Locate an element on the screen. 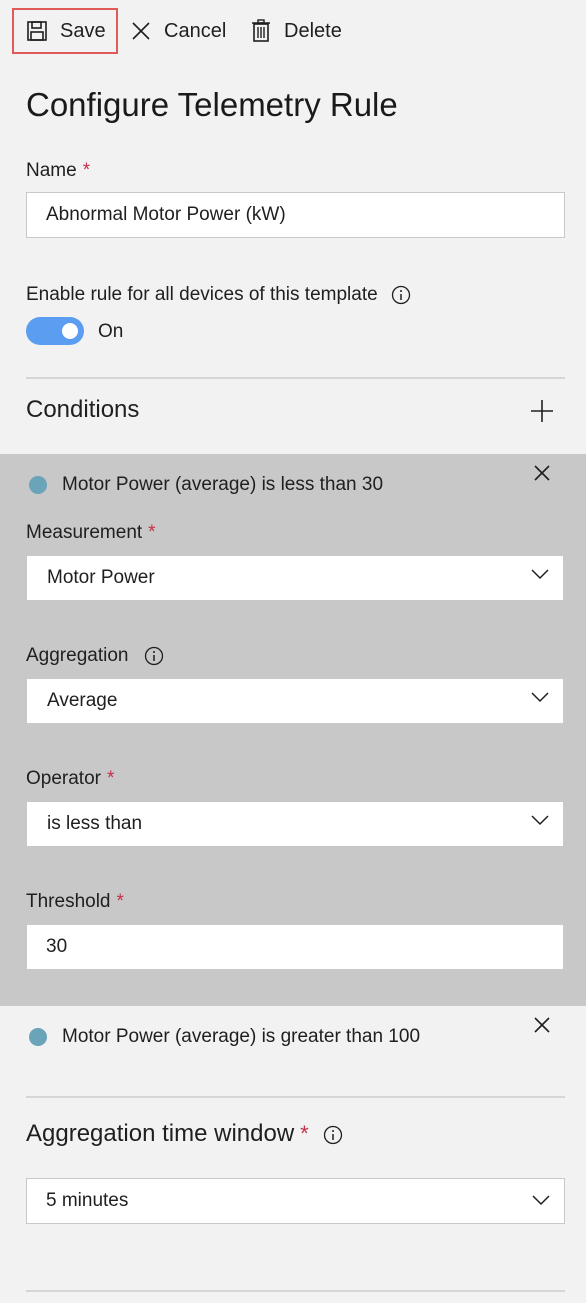 This screenshot has width=586, height=1303. page-title: Configure Telemetry Rule is located at coordinates (212, 104).